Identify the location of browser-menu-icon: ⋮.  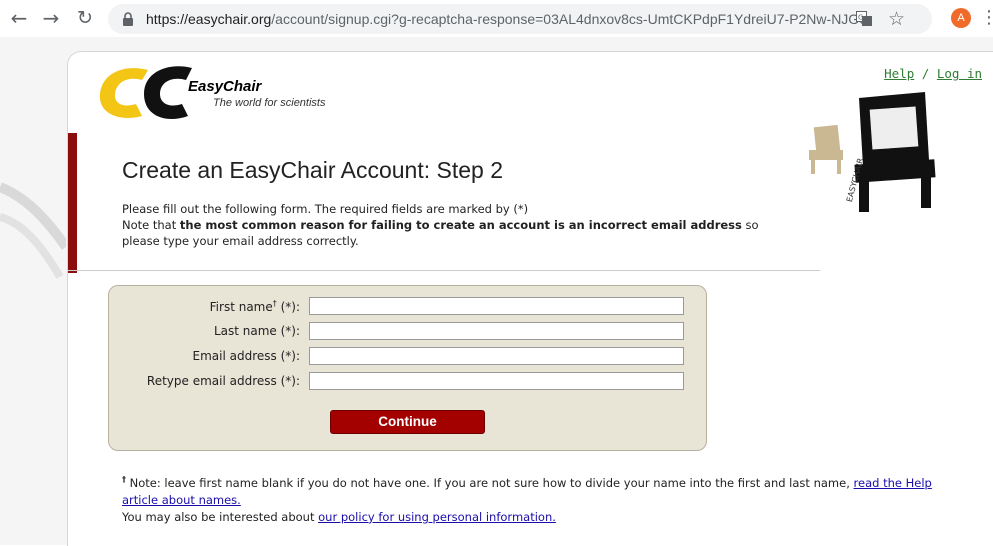
(986, 18).